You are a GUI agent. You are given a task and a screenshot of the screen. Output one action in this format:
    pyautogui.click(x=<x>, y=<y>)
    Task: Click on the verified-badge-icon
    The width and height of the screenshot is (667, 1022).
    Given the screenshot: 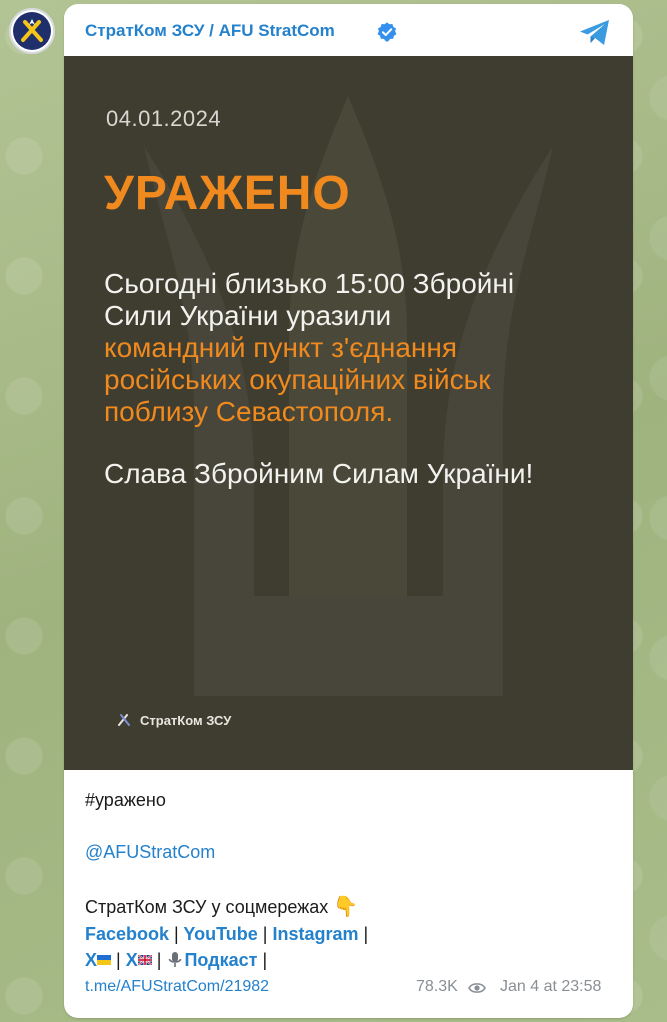 What is the action you would take?
    pyautogui.click(x=387, y=32)
    